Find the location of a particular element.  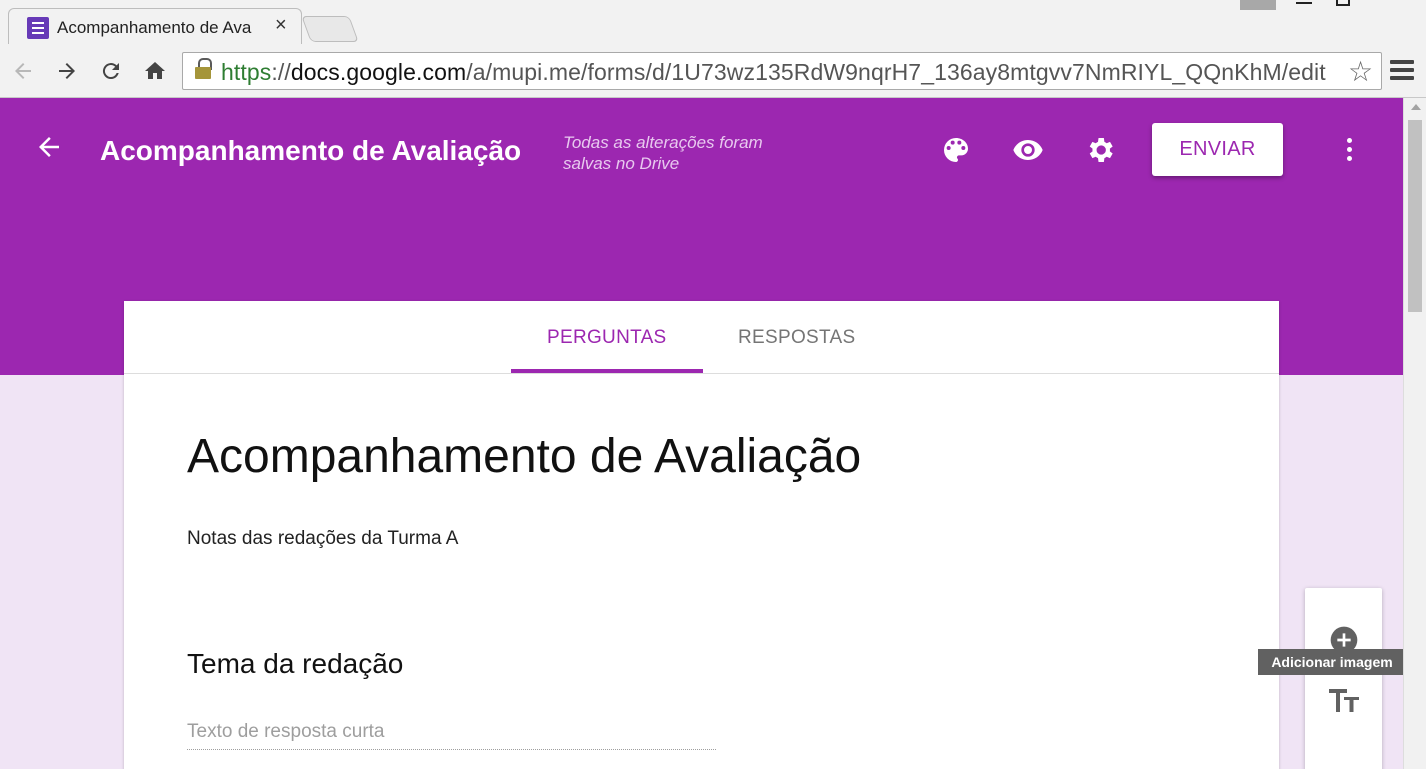

window-maximize-button is located at coordinates (1304, 2).